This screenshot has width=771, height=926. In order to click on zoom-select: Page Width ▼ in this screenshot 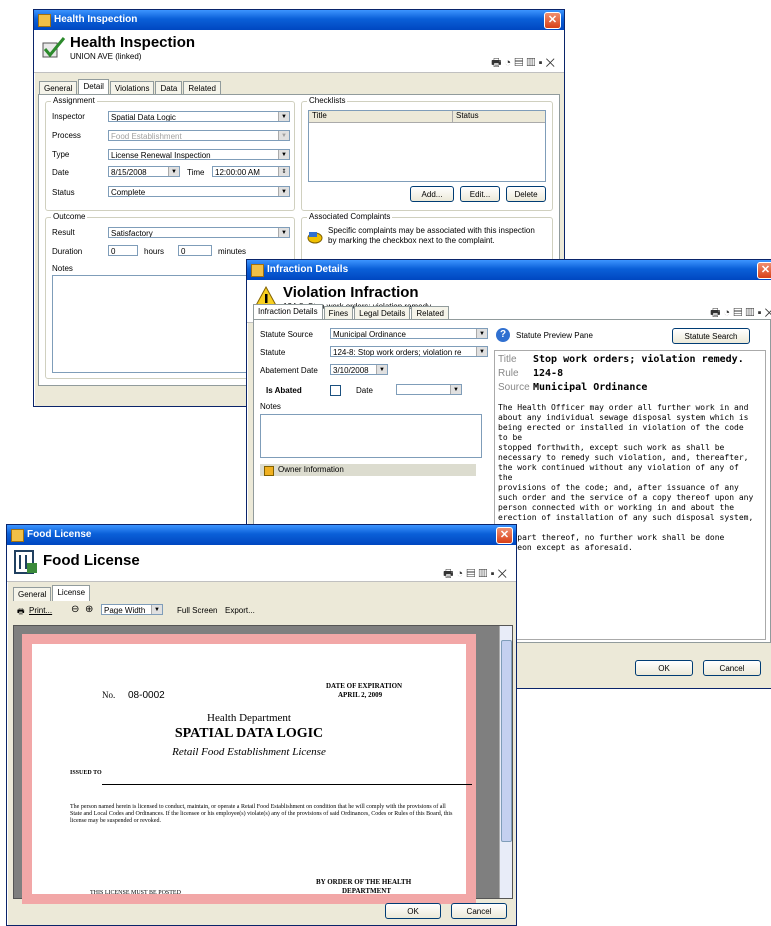, I will do `click(132, 609)`.